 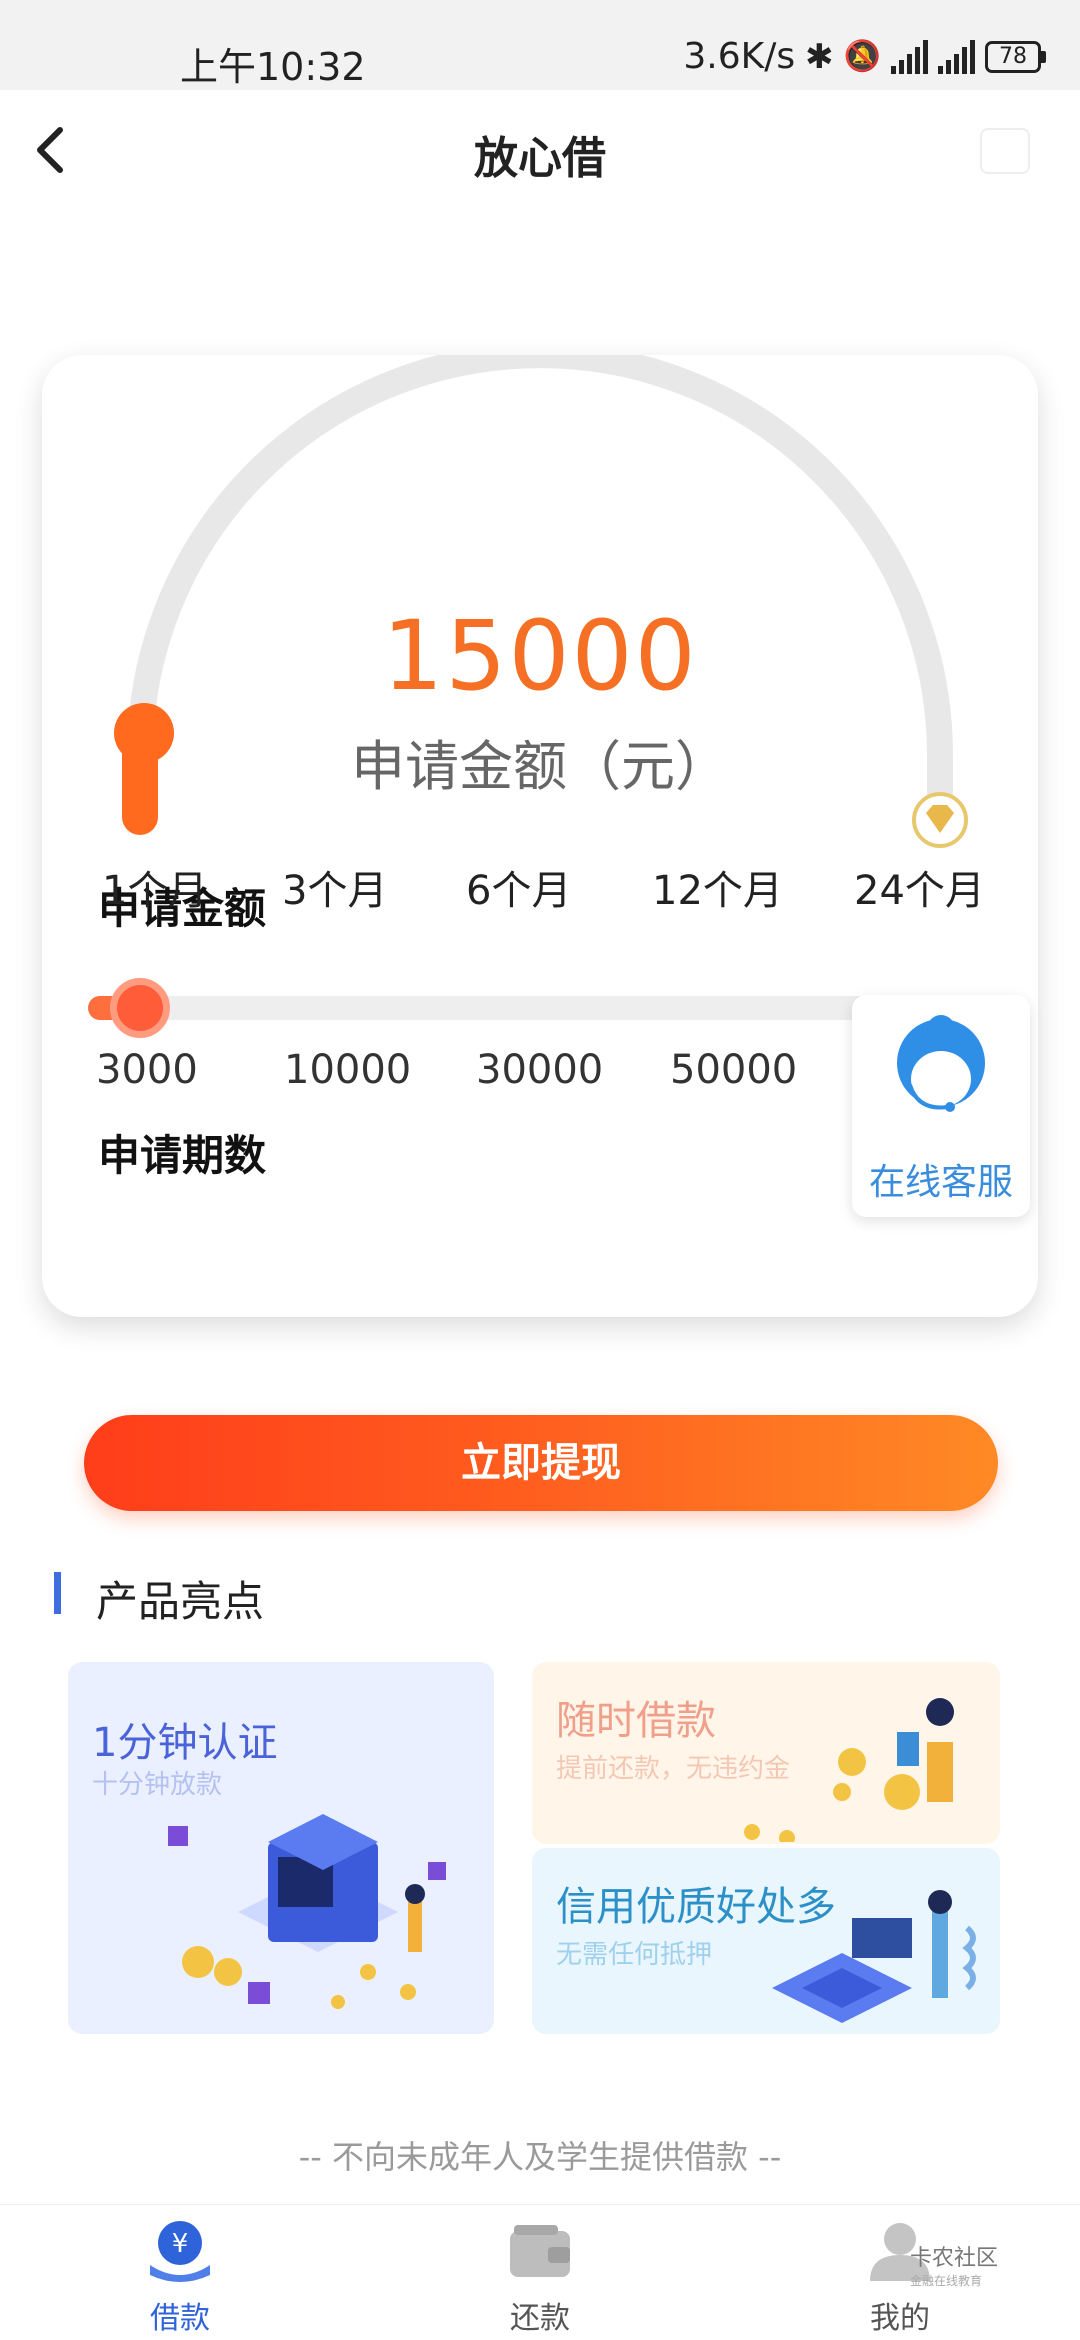 What do you see at coordinates (766, 1941) in the screenshot?
I see `feature-card-credit: 信用优质好处多 无需任何抵押` at bounding box center [766, 1941].